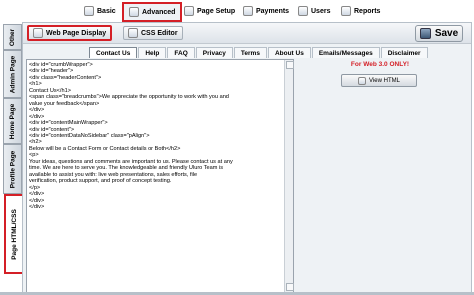 The height and width of the screenshot is (295, 474). I want to click on tab-basic: Basic, so click(100, 11).